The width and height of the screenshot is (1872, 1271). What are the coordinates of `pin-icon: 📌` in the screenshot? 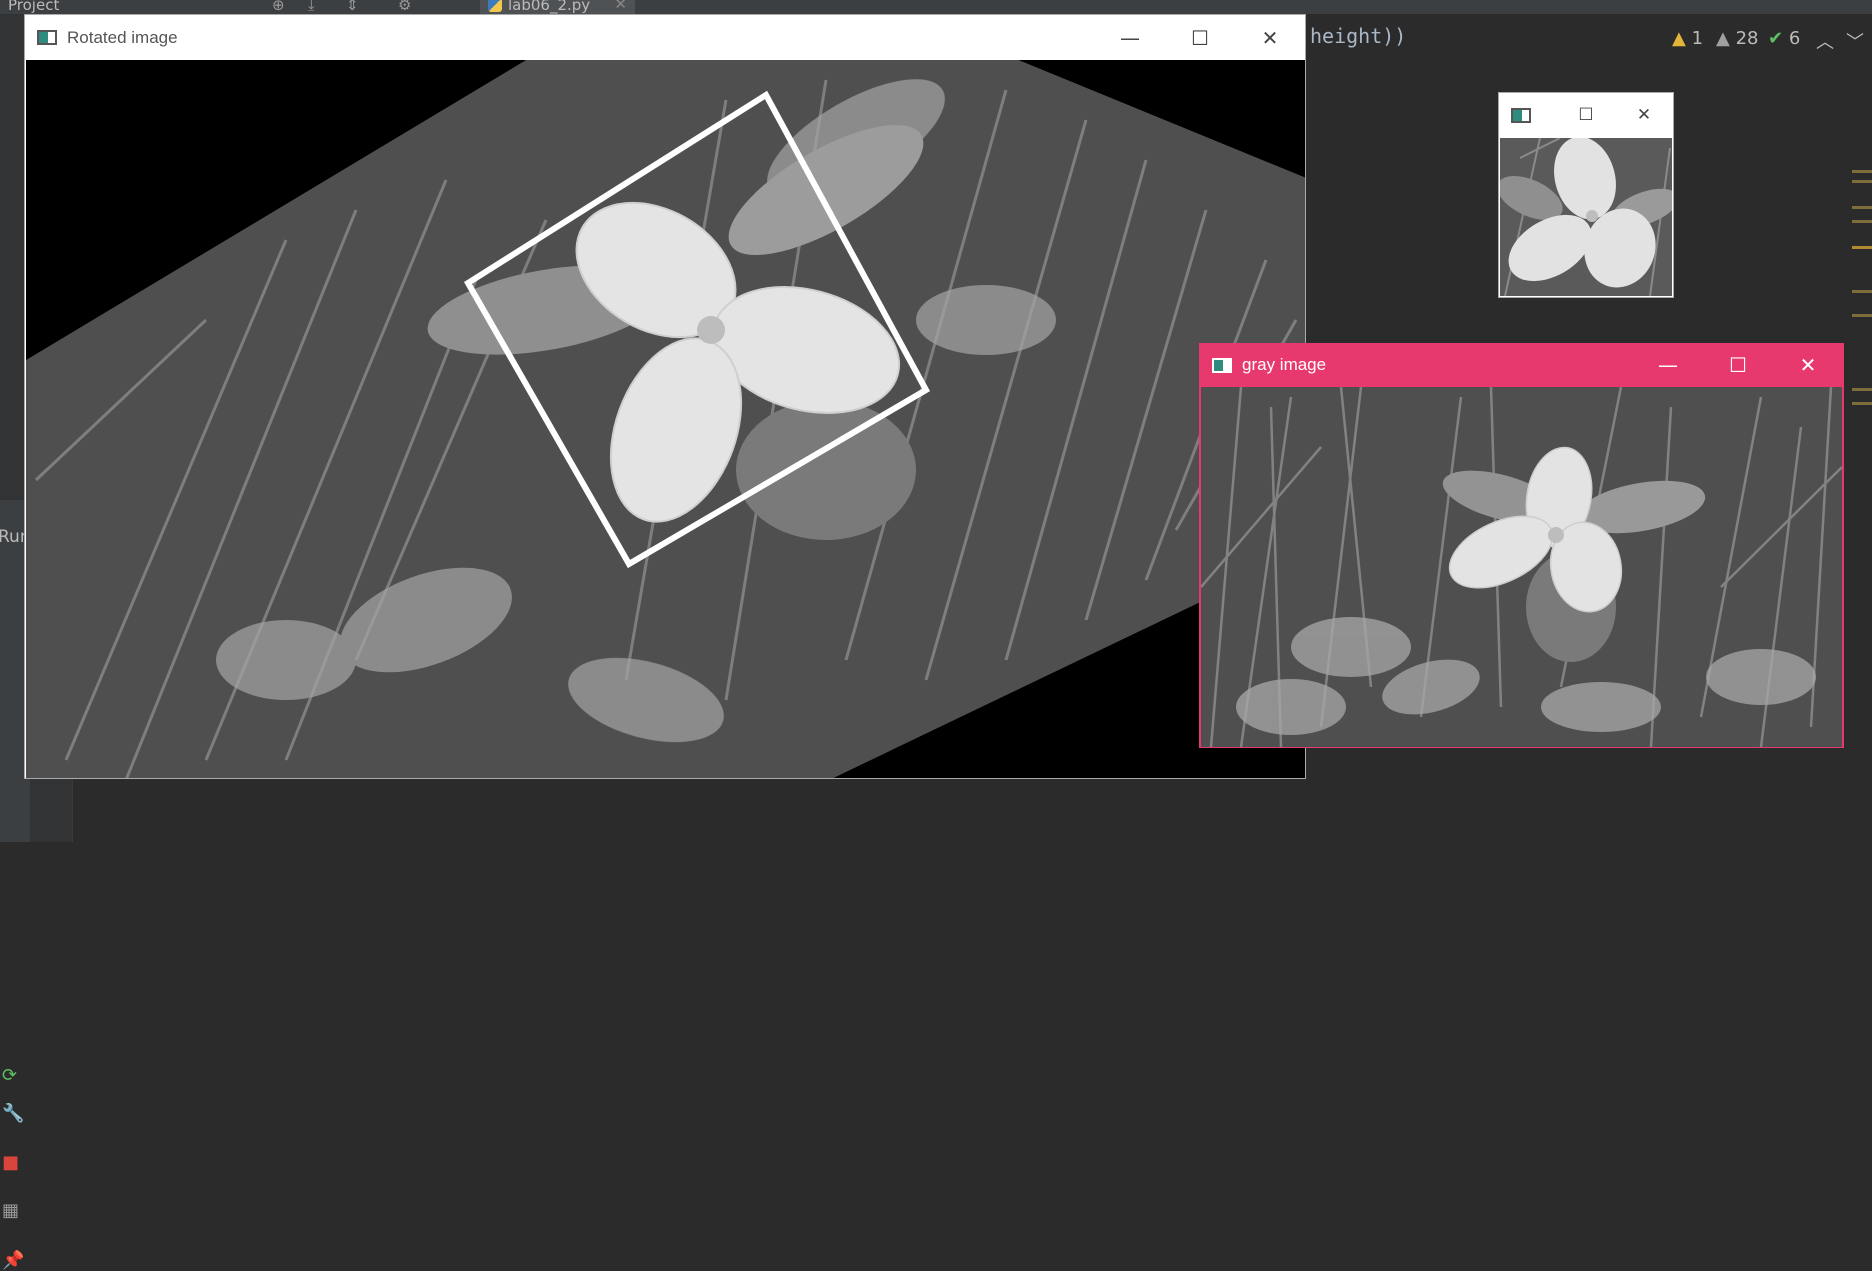 It's located at (13, 1260).